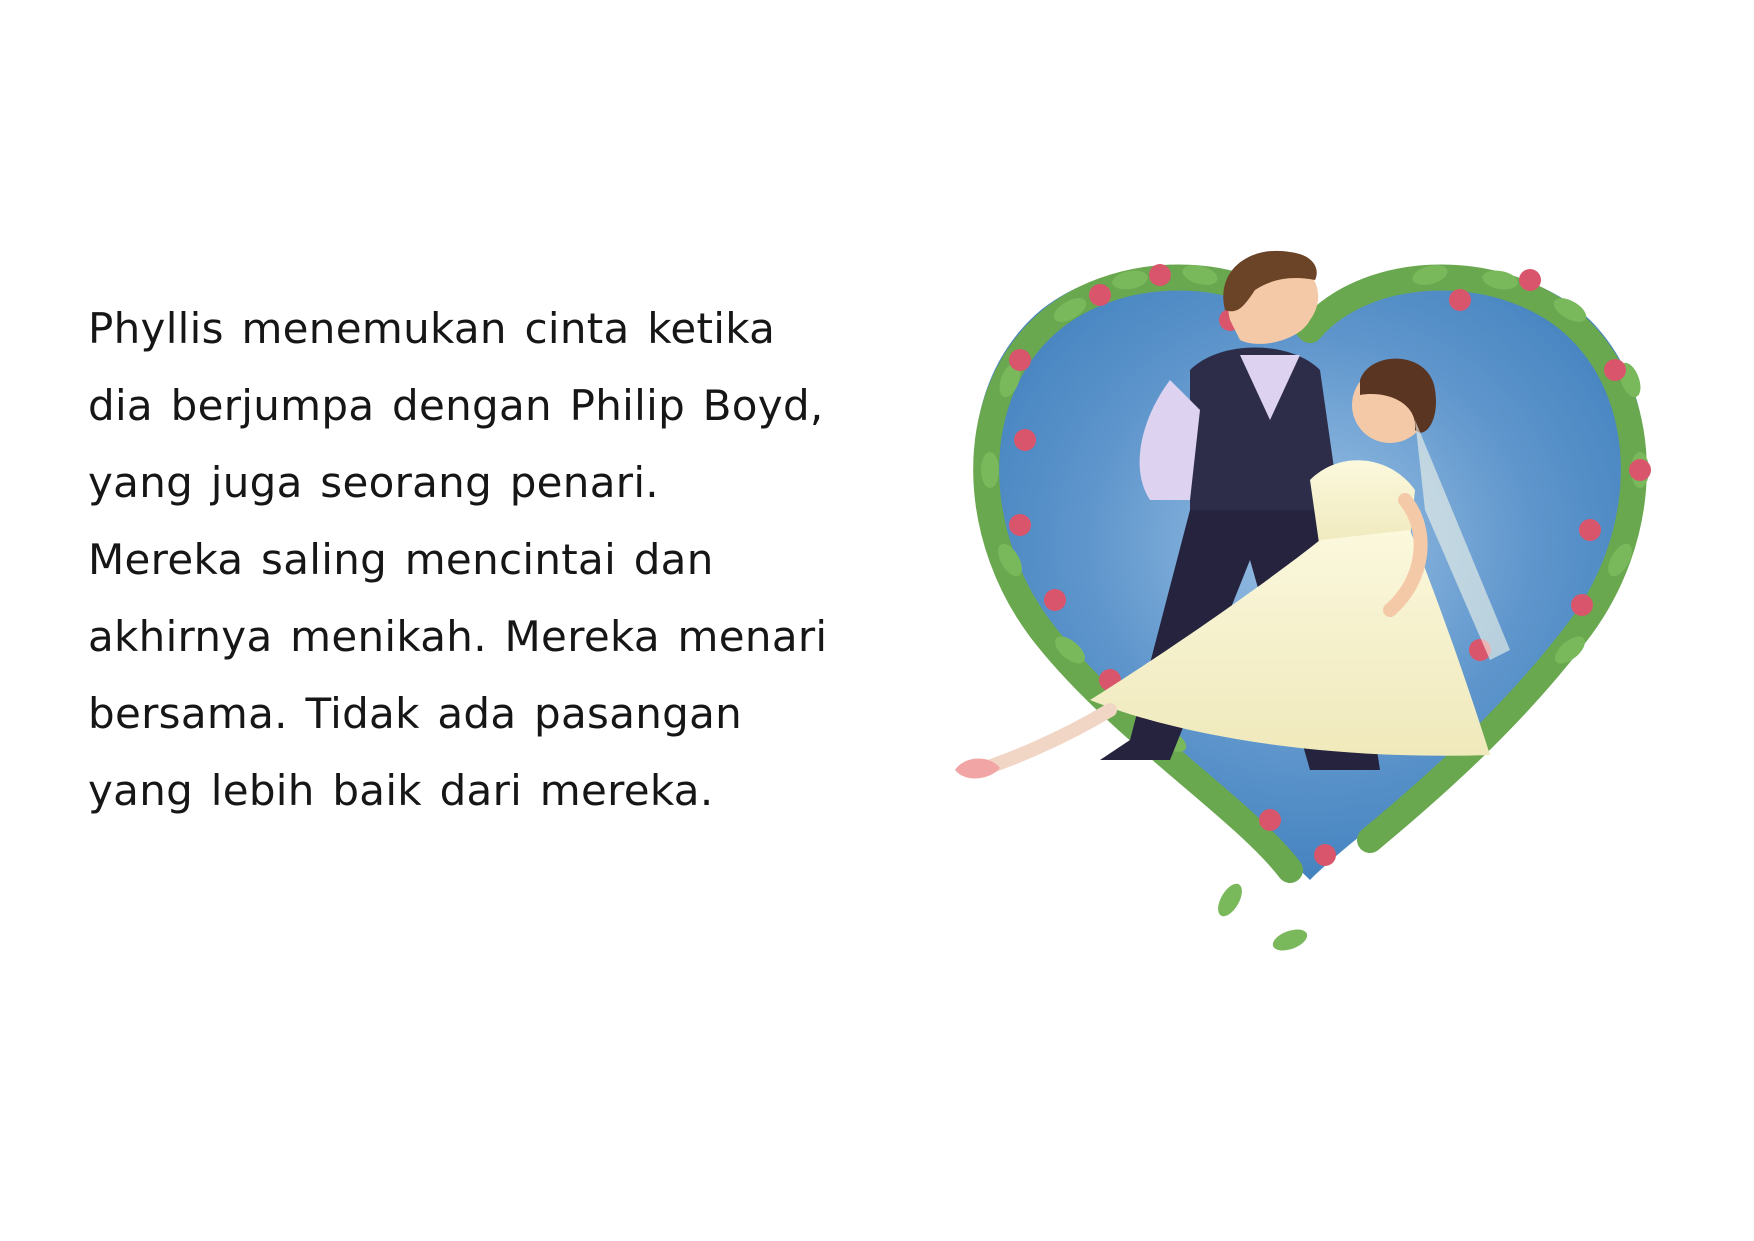 This screenshot has height=1241, width=1754. What do you see at coordinates (401, 790) in the screenshot?
I see `story-line-7: yang lebih baik dari mereka.` at bounding box center [401, 790].